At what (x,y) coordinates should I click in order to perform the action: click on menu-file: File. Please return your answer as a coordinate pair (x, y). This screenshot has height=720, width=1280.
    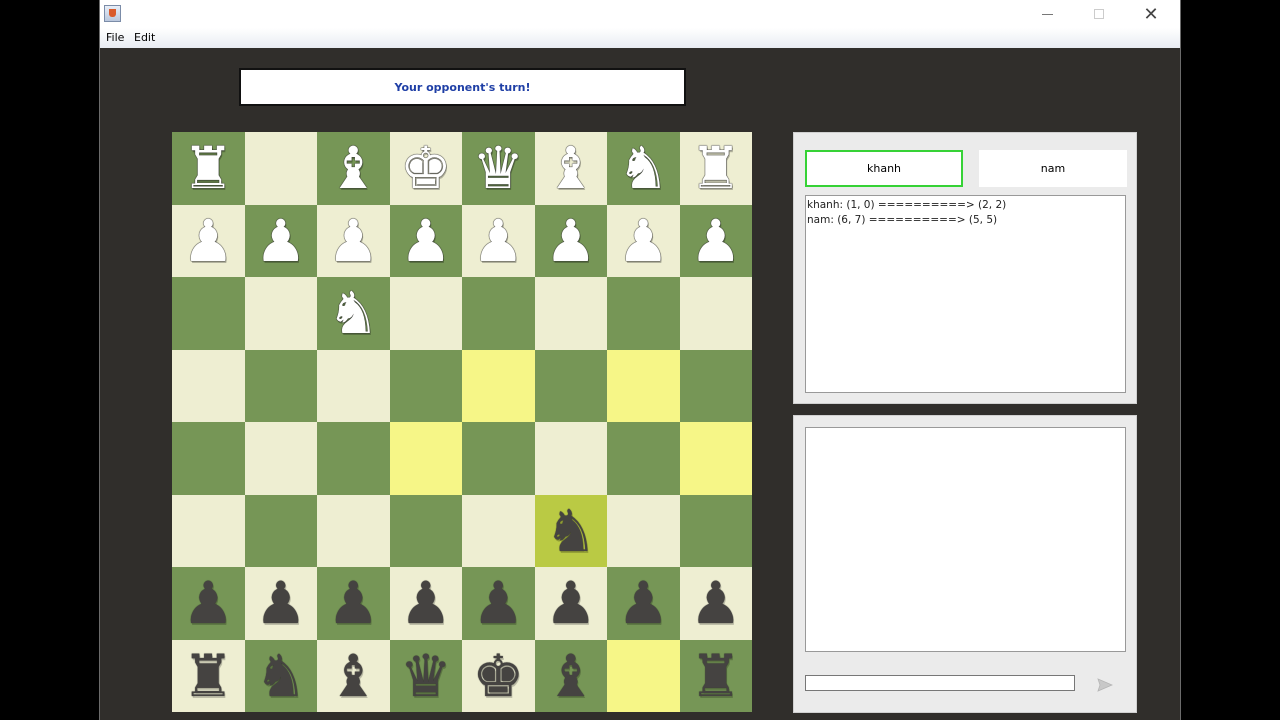
    Looking at the image, I should click on (115, 37).